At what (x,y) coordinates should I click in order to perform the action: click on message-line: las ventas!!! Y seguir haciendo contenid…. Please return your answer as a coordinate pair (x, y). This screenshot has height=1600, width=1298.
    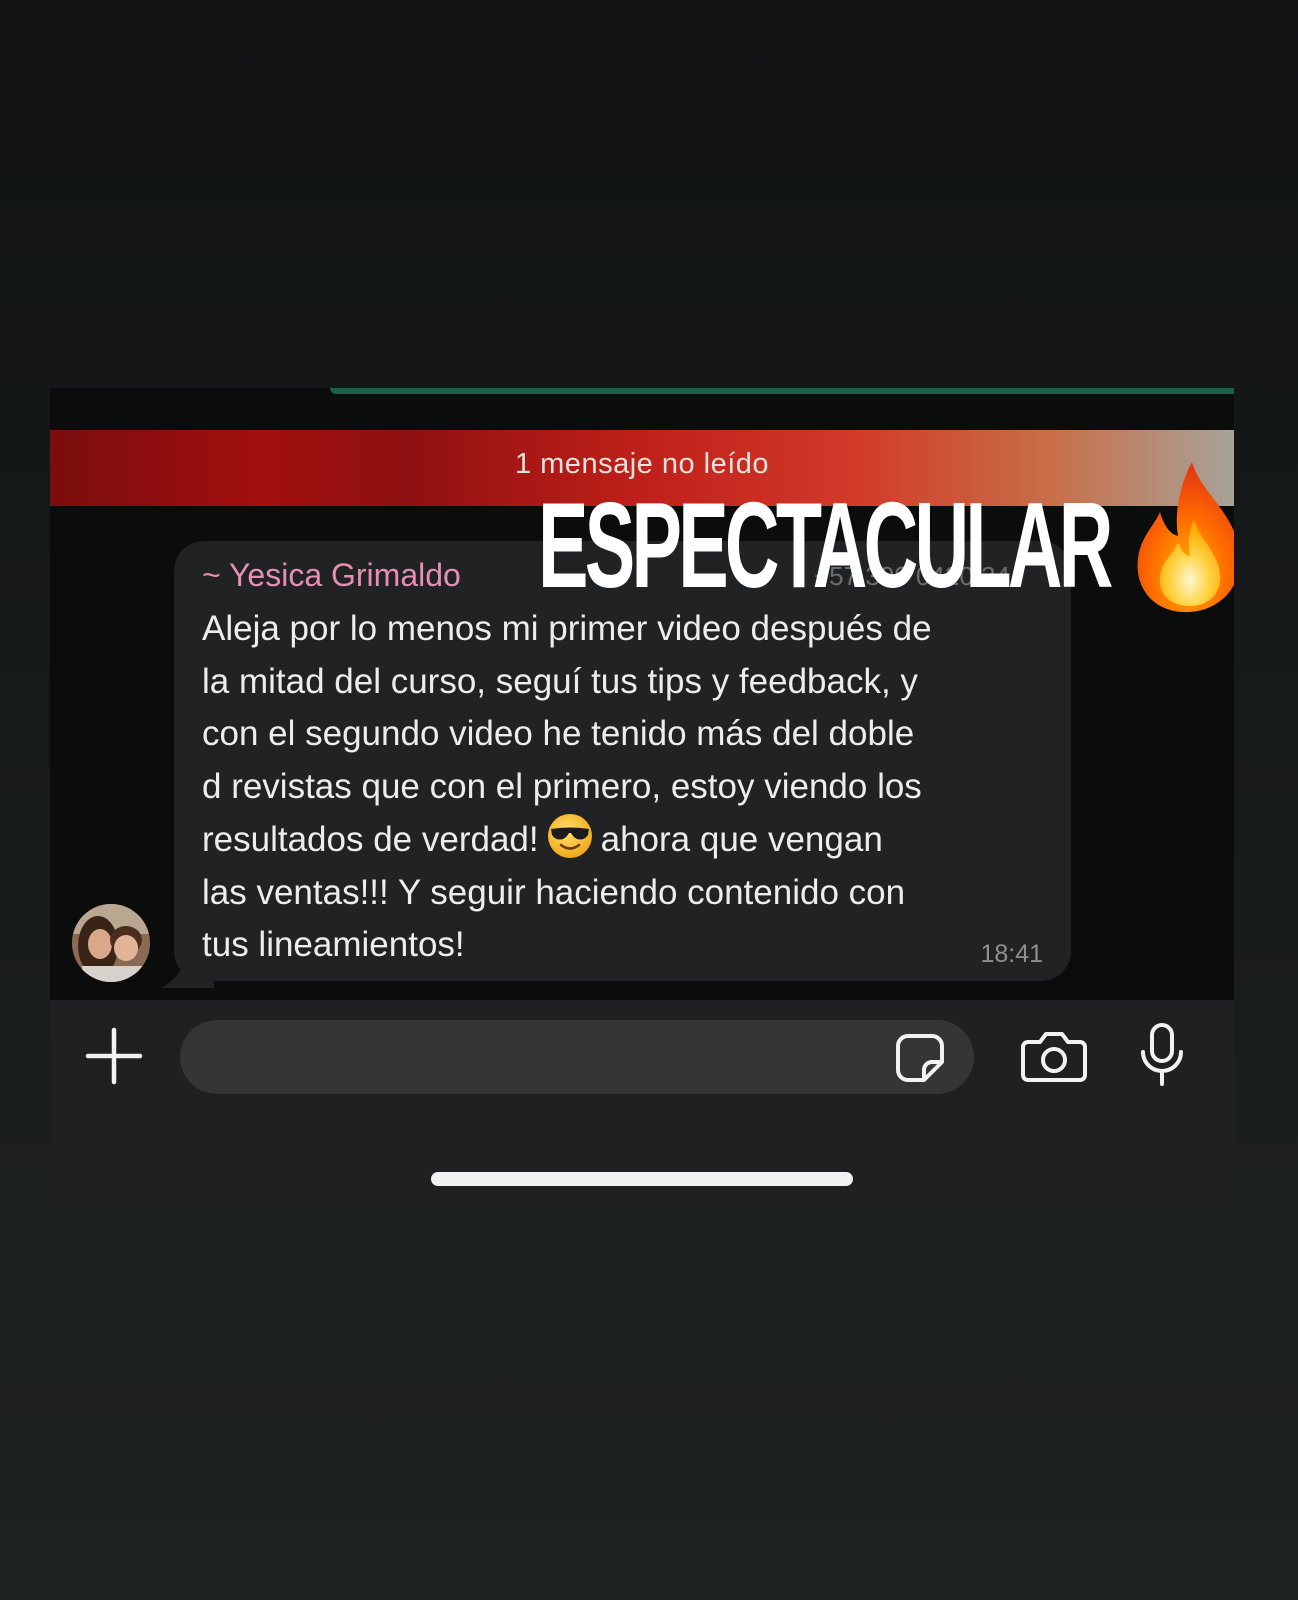
    Looking at the image, I should click on (554, 892).